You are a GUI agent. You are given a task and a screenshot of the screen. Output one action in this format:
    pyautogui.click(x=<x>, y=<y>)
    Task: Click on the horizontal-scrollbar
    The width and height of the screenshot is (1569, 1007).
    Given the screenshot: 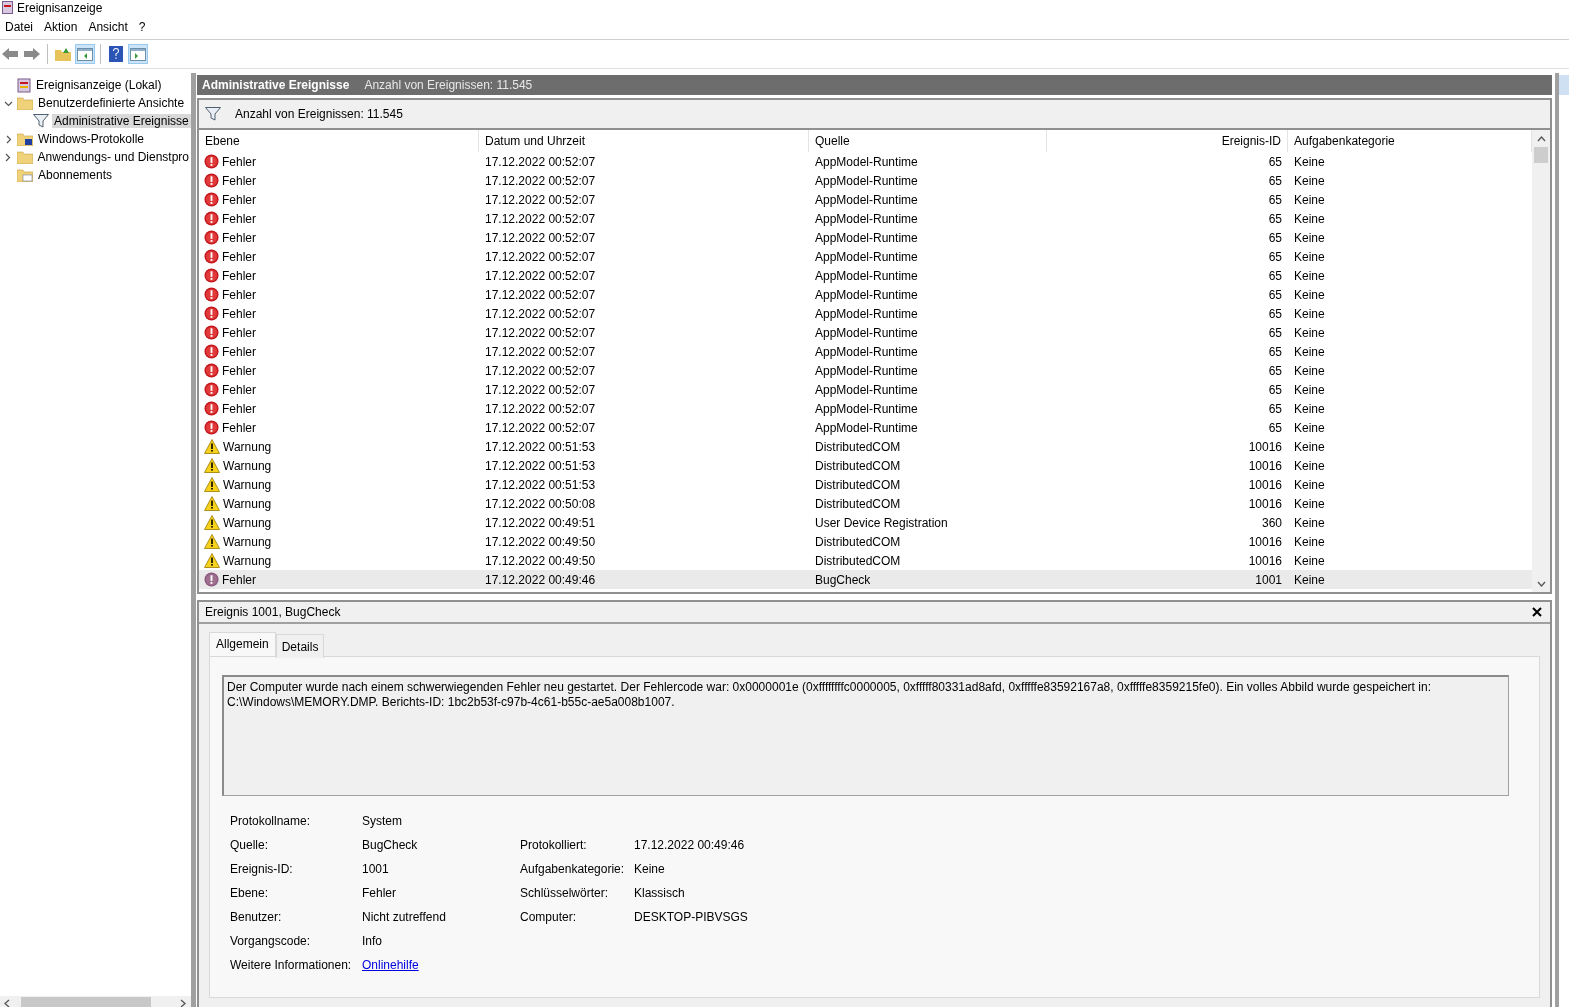 What is the action you would take?
    pyautogui.click(x=95, y=1001)
    